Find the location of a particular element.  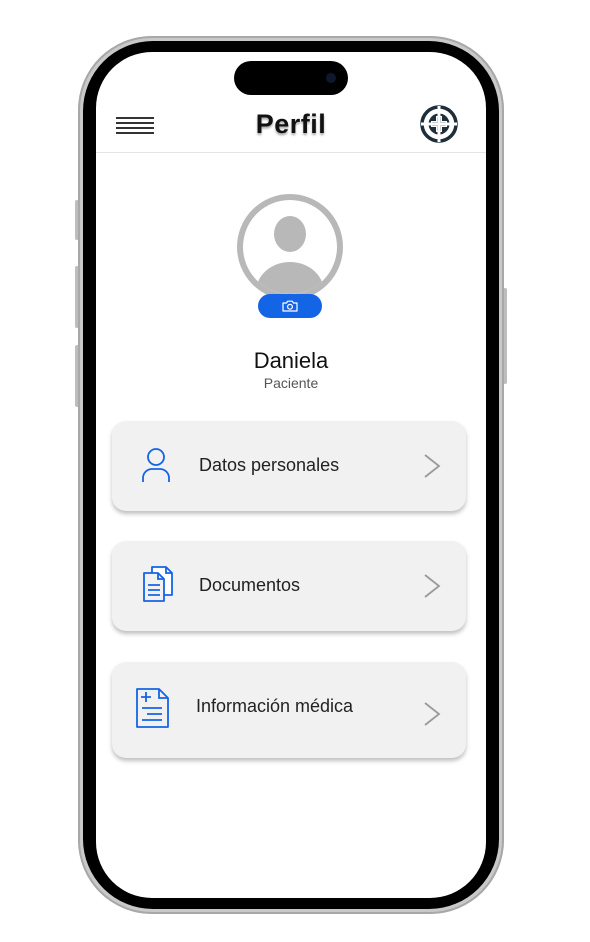

documentos-card: Documentos is located at coordinates (289, 586).